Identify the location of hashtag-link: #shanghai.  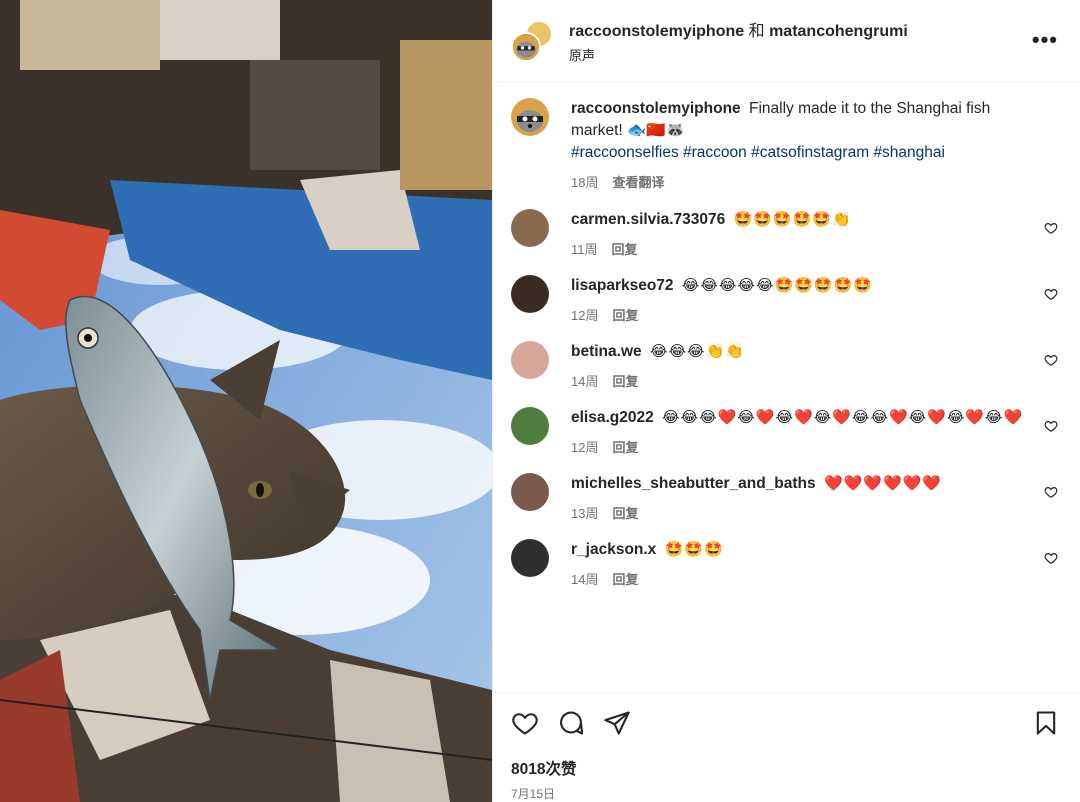
(909, 152).